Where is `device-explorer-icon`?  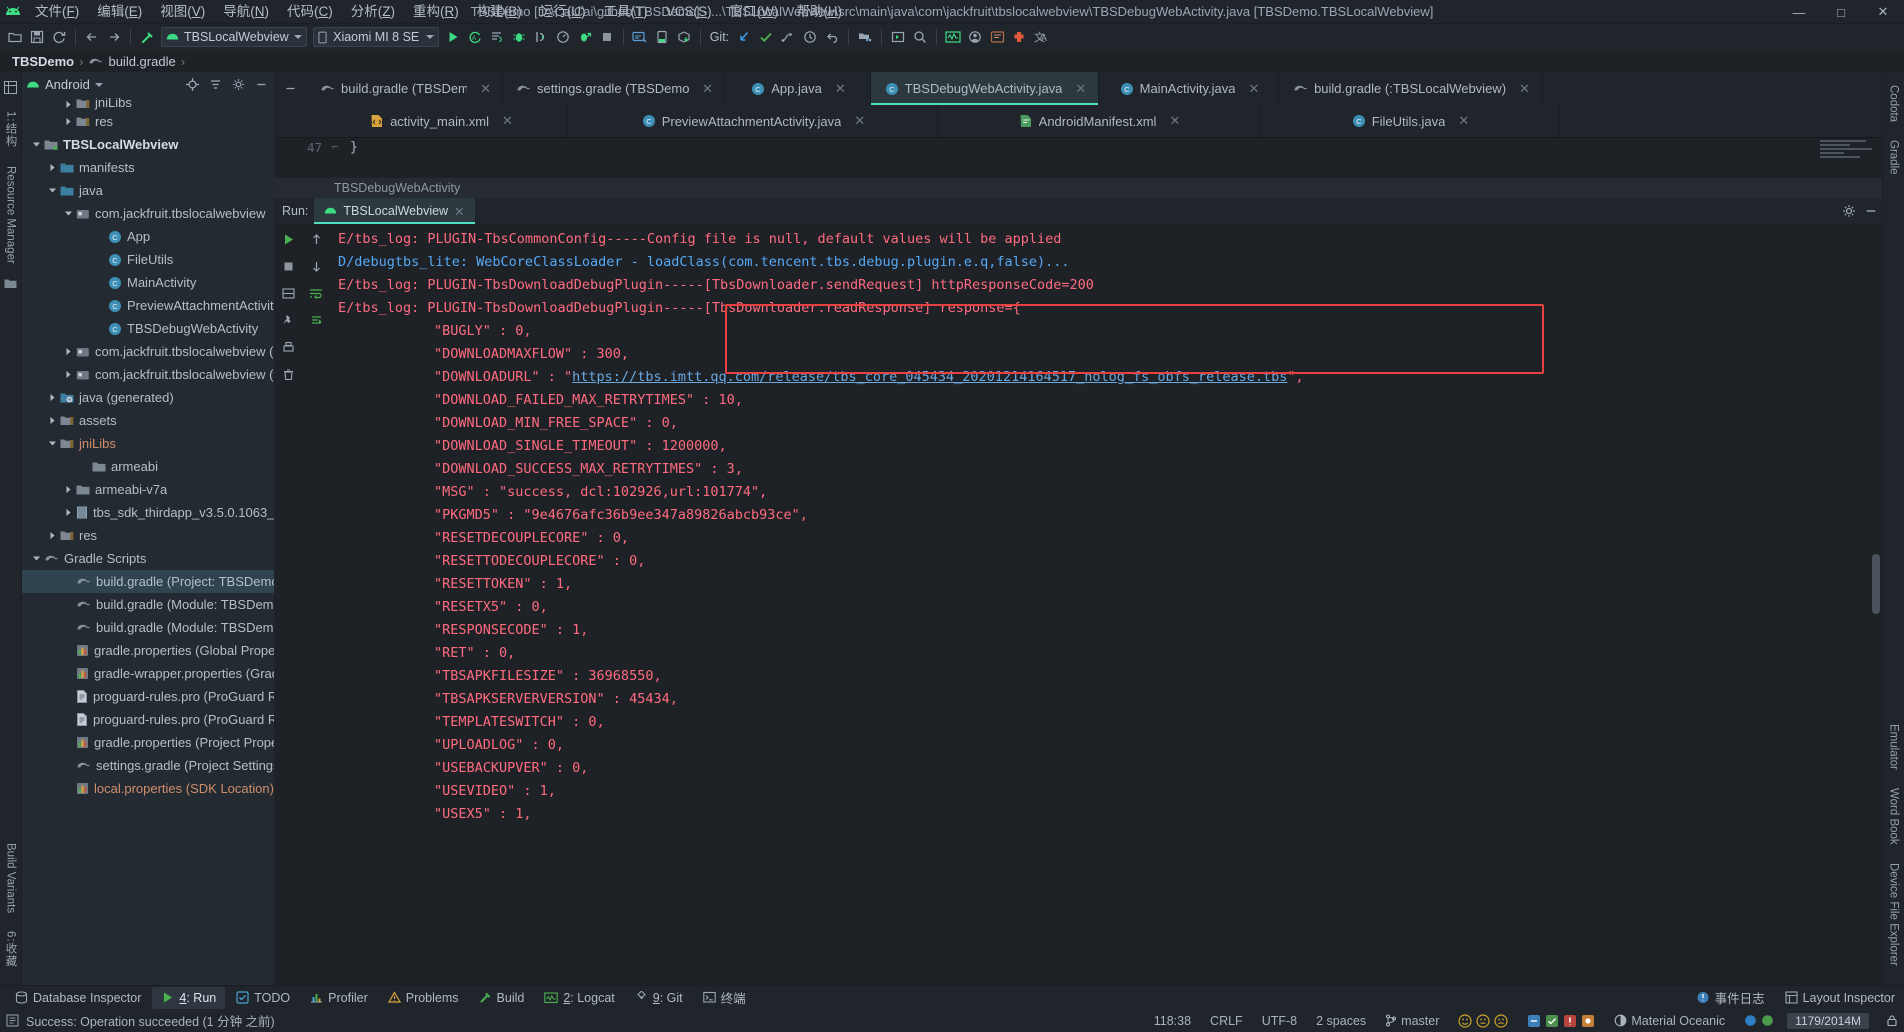 device-explorer-icon is located at coordinates (997, 37).